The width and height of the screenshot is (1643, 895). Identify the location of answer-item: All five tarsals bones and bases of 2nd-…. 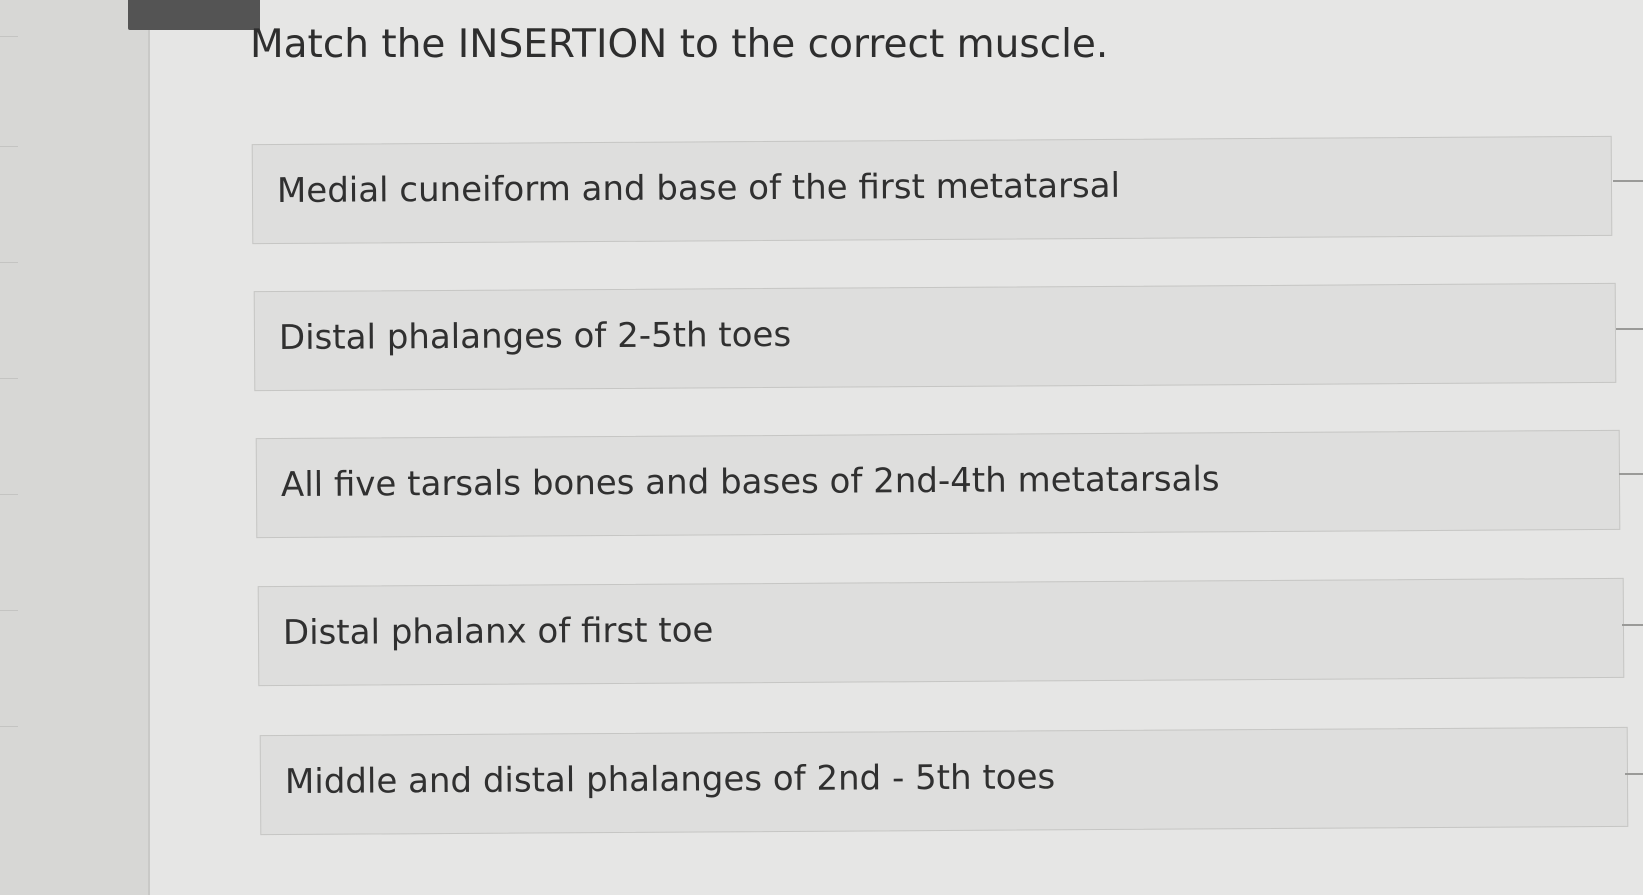
(938, 484).